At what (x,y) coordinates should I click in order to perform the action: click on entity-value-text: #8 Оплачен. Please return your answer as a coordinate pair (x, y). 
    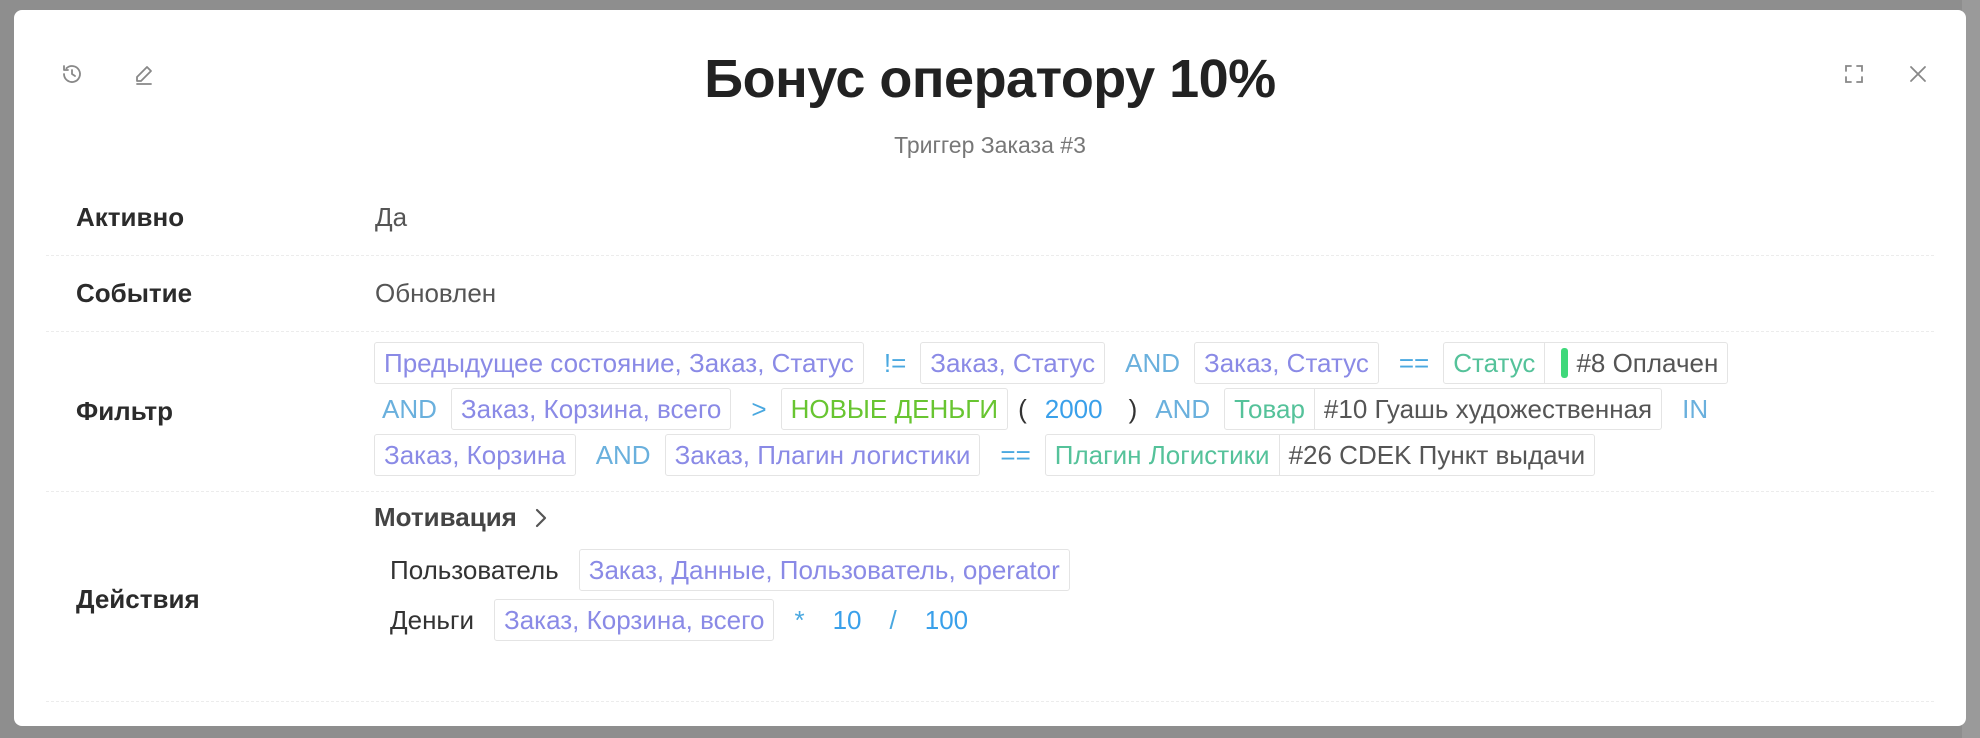
    Looking at the image, I should click on (1647, 362).